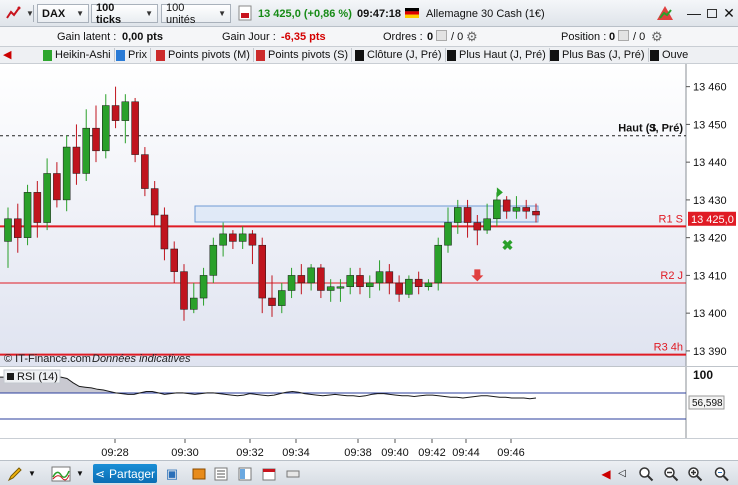 The image size is (738, 485). I want to click on indicator-tab-prix: Prix, so click(133, 55).